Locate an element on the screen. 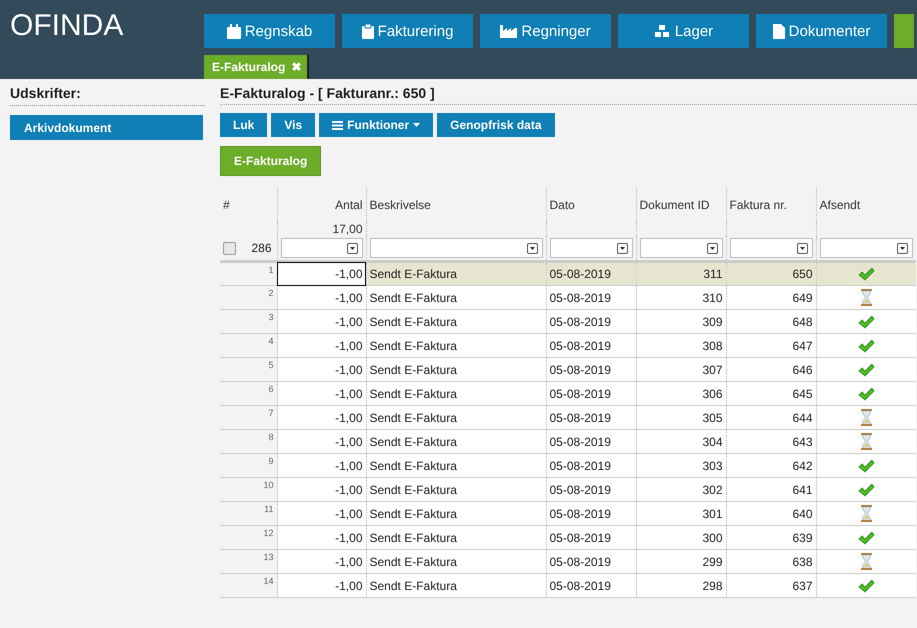  factory-icon is located at coordinates (509, 31).